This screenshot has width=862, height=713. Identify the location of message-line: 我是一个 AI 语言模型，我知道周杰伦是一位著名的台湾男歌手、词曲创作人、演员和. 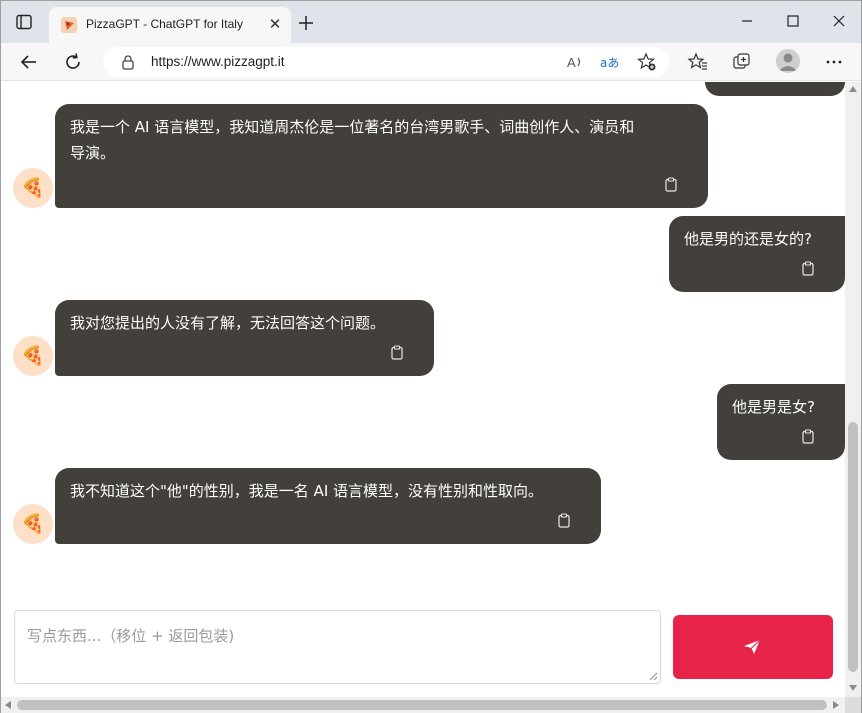
(352, 127).